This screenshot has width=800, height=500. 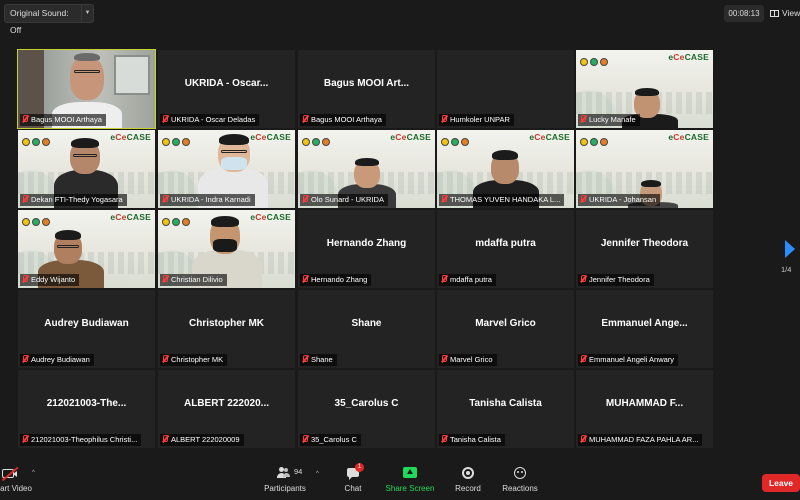 What do you see at coordinates (43, 19) in the screenshot?
I see `original-sound-button: Original Sound: Off` at bounding box center [43, 19].